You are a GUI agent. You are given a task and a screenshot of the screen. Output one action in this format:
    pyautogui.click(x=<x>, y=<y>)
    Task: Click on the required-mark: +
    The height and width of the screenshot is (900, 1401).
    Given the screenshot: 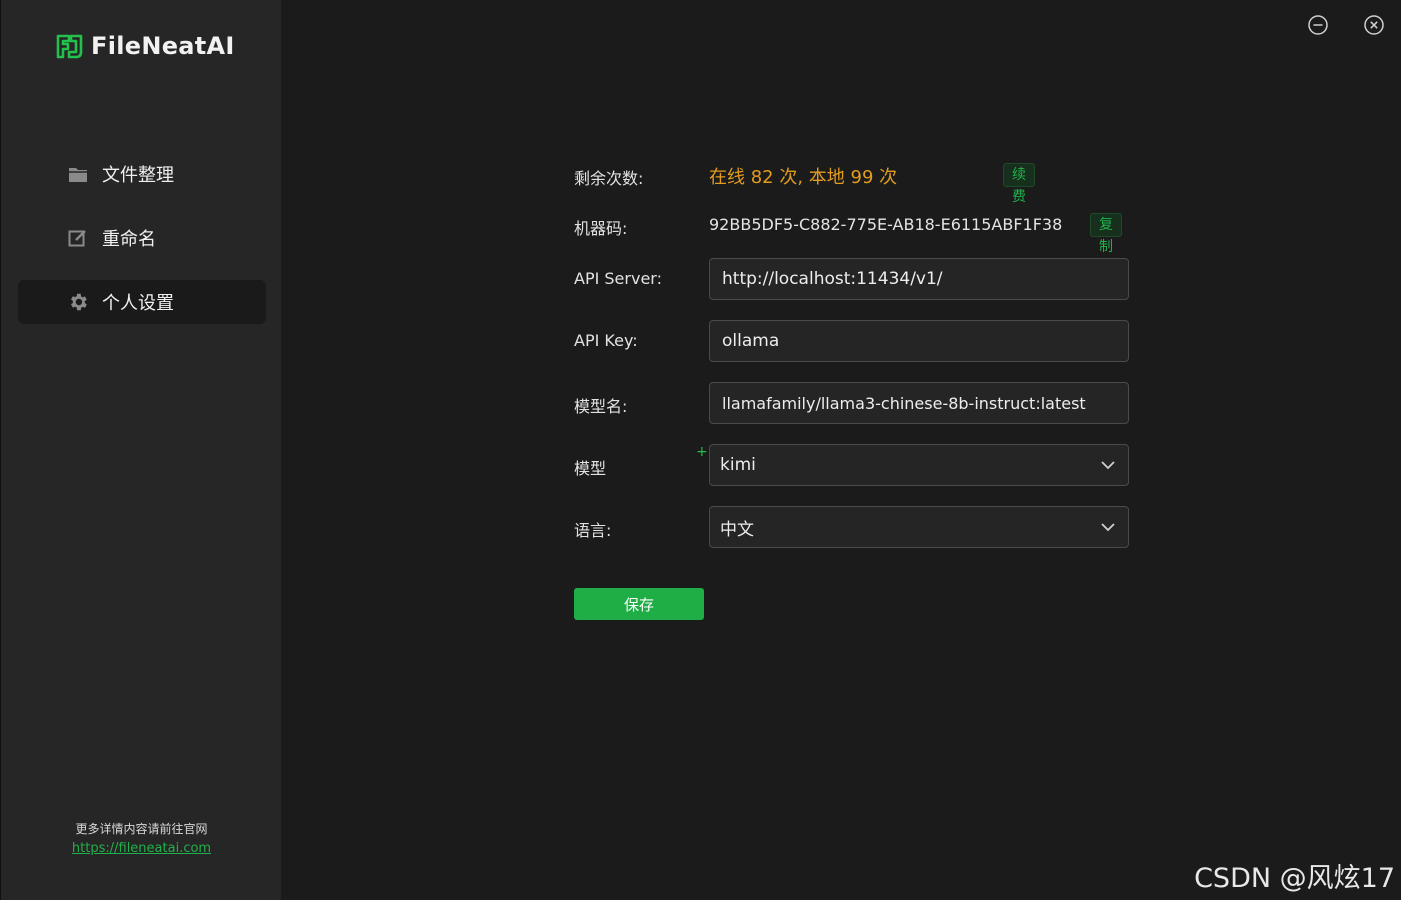 What is the action you would take?
    pyautogui.click(x=702, y=452)
    